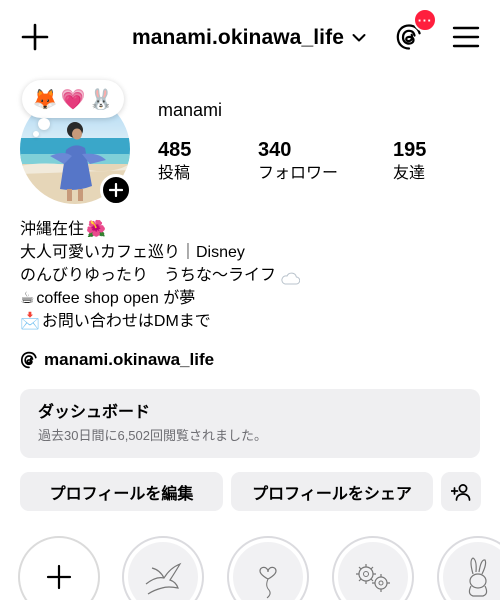  Describe the element at coordinates (290, 276) in the screenshot. I see `cloud-icon` at that location.